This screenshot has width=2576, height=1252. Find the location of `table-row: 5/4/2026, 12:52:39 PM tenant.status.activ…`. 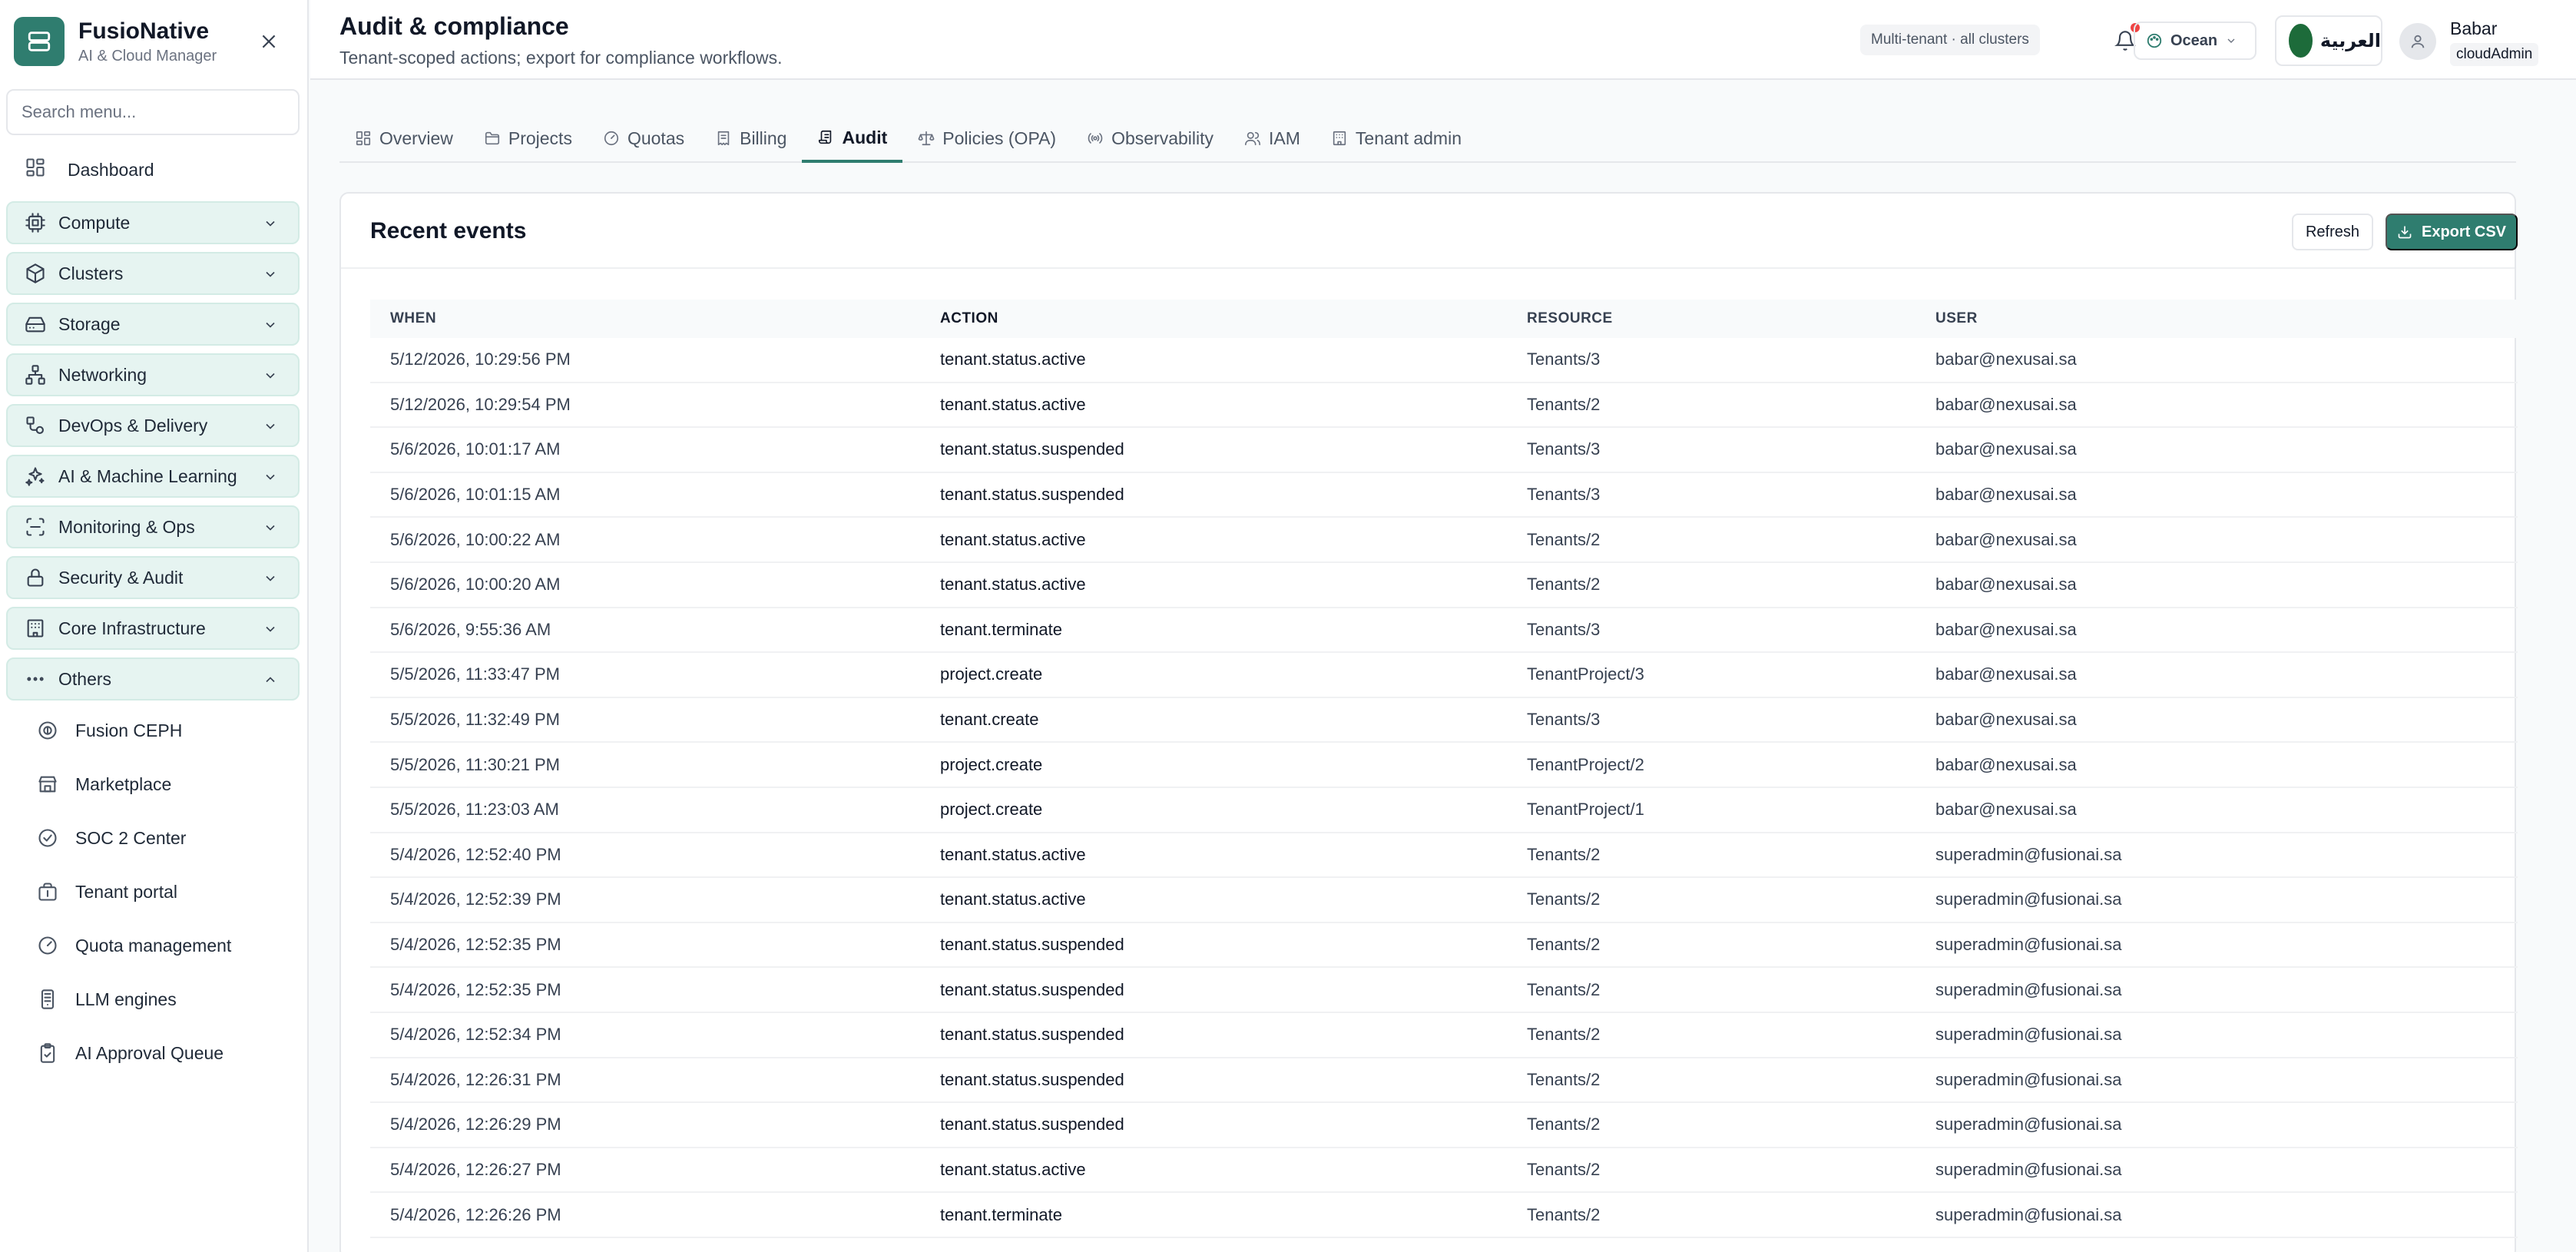

table-row: 5/4/2026, 12:52:39 PM tenant.status.activ… is located at coordinates (1444, 901).